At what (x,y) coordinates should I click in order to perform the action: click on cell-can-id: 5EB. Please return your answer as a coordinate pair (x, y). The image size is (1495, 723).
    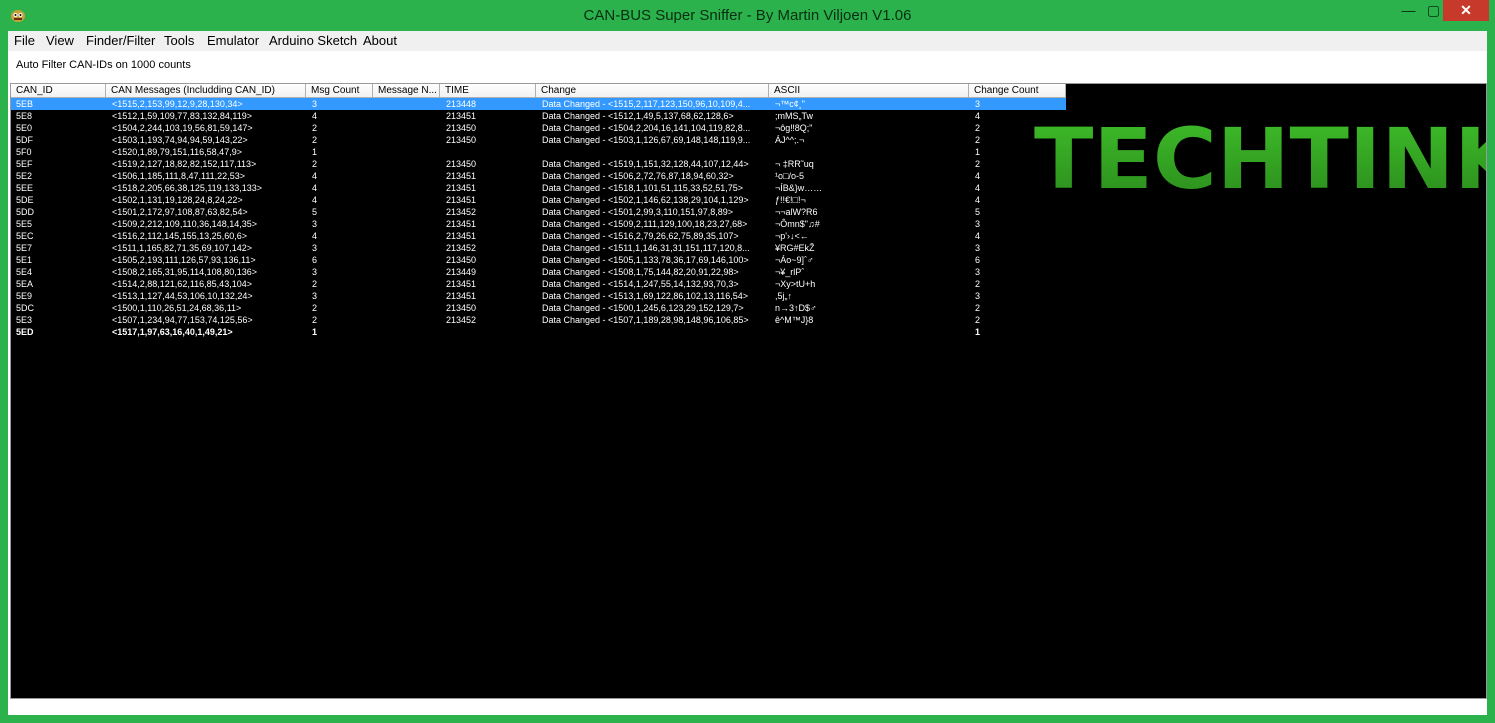
    Looking at the image, I should click on (25, 104).